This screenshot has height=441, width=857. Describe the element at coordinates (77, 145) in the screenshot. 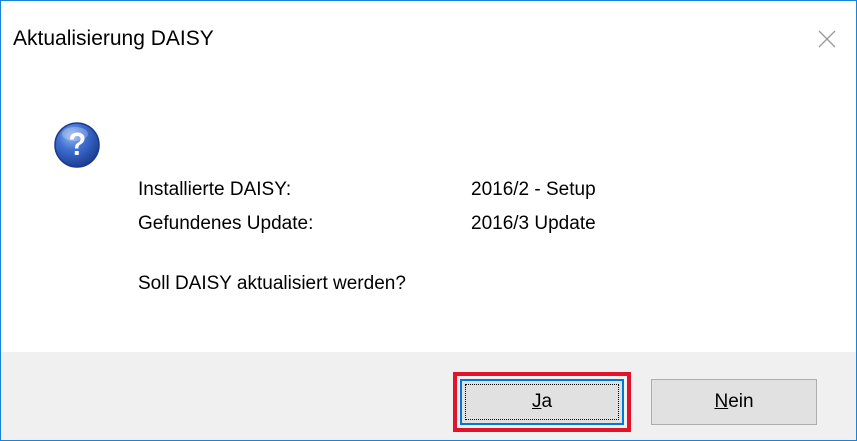

I see `question-icon` at that location.